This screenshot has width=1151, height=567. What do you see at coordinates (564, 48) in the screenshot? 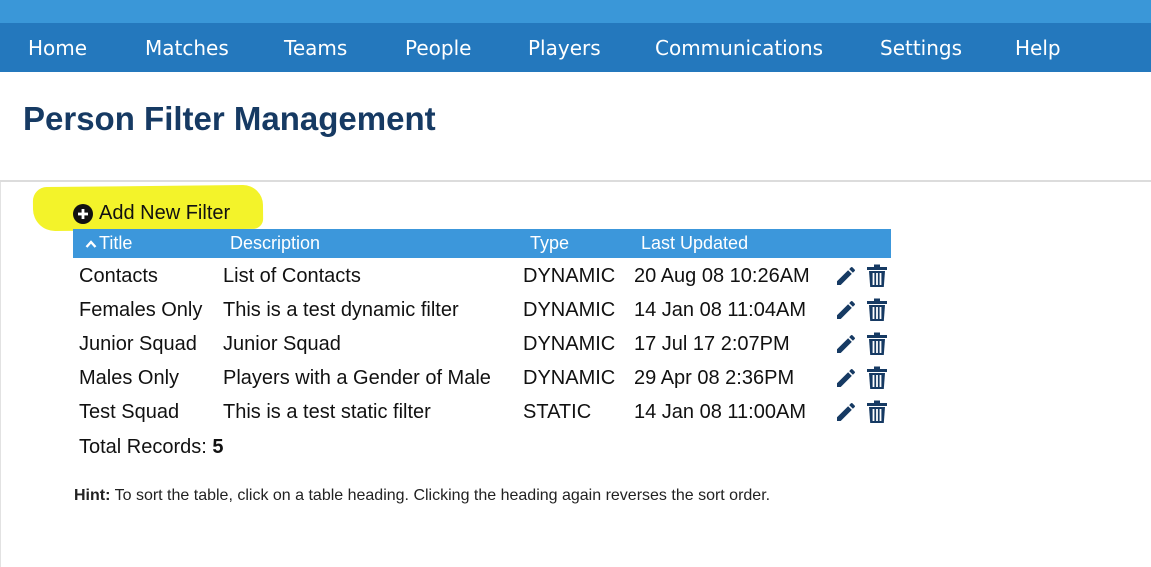
I see `nav-players: Players` at bounding box center [564, 48].